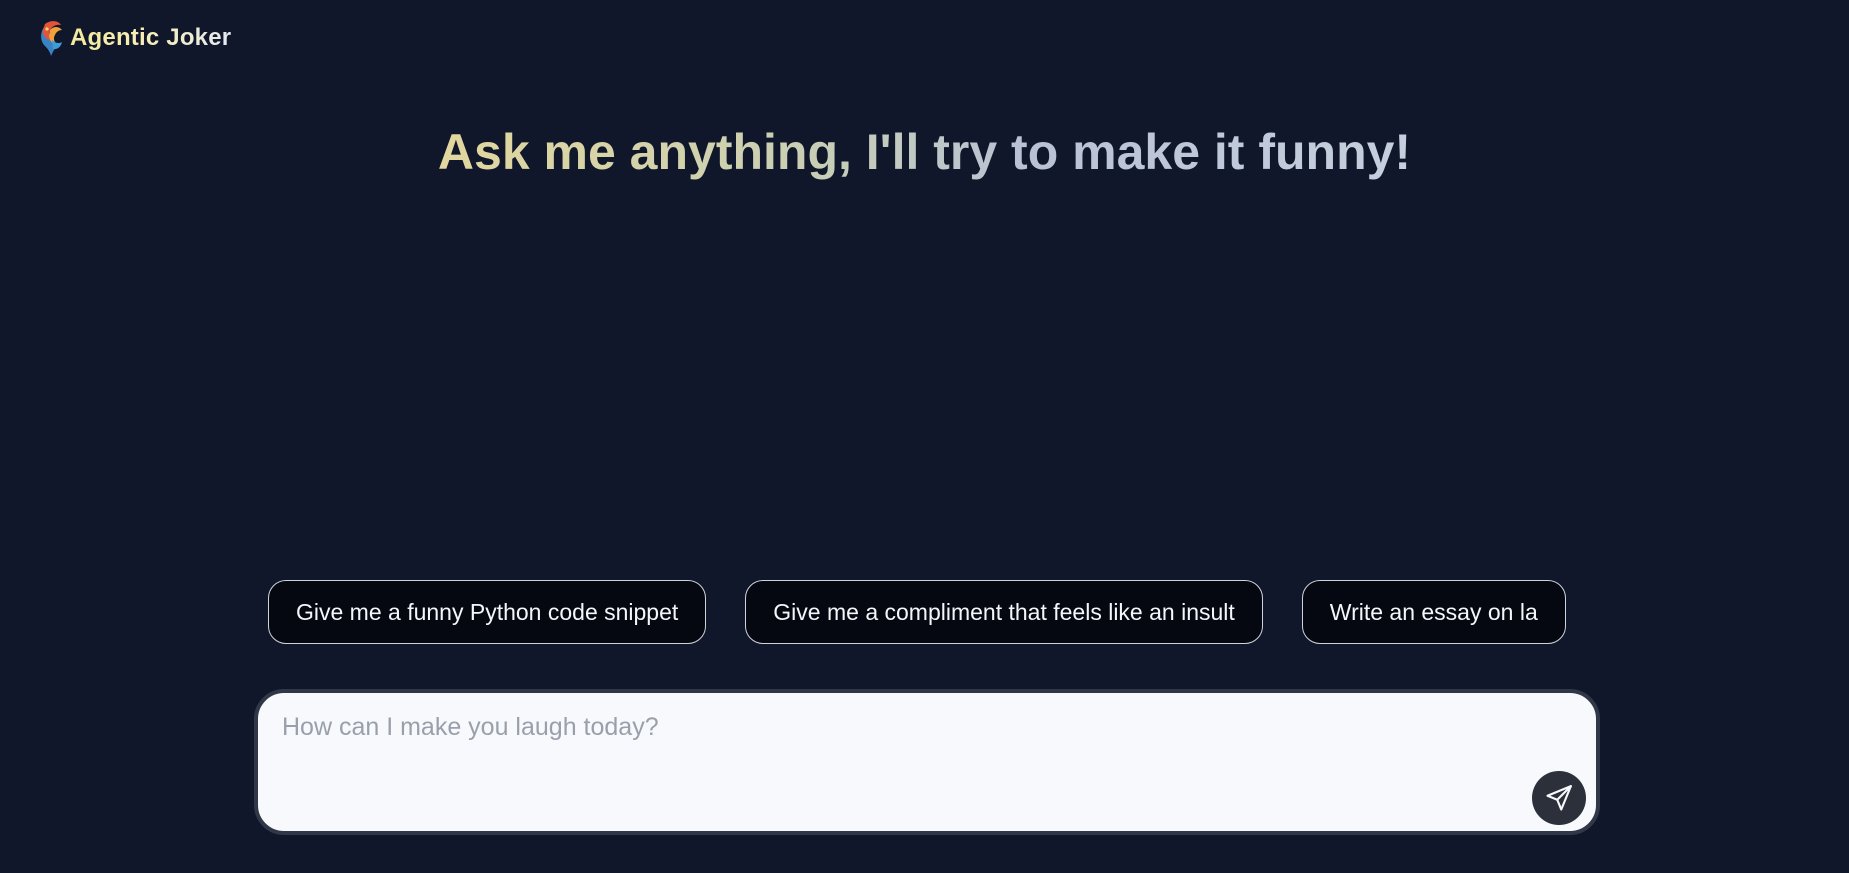  I want to click on joker-logo-icon, so click(51, 38).